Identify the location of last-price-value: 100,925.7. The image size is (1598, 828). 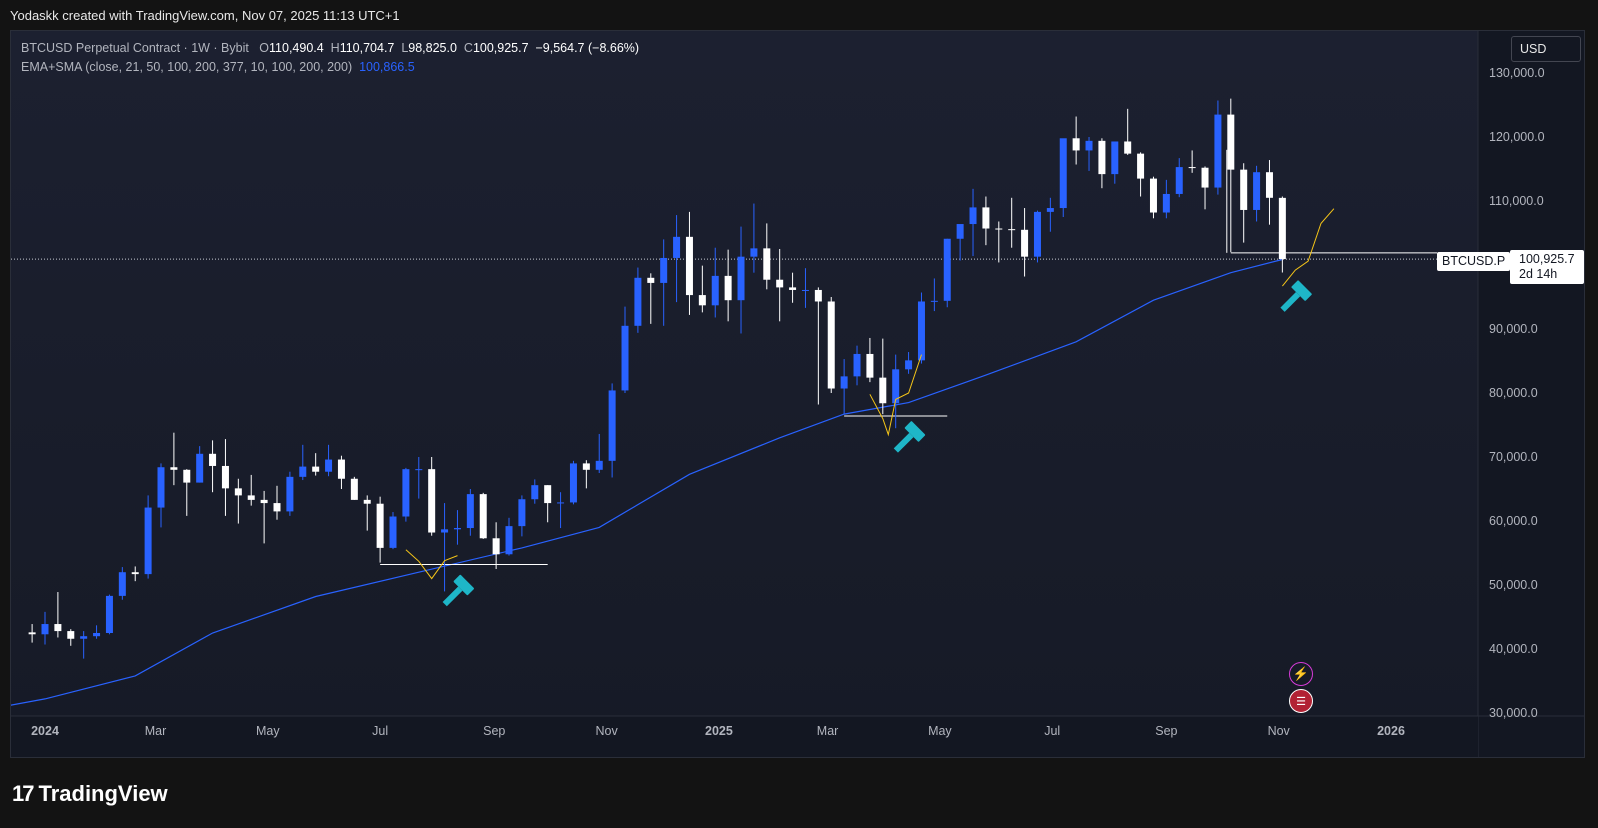
(1547, 259).